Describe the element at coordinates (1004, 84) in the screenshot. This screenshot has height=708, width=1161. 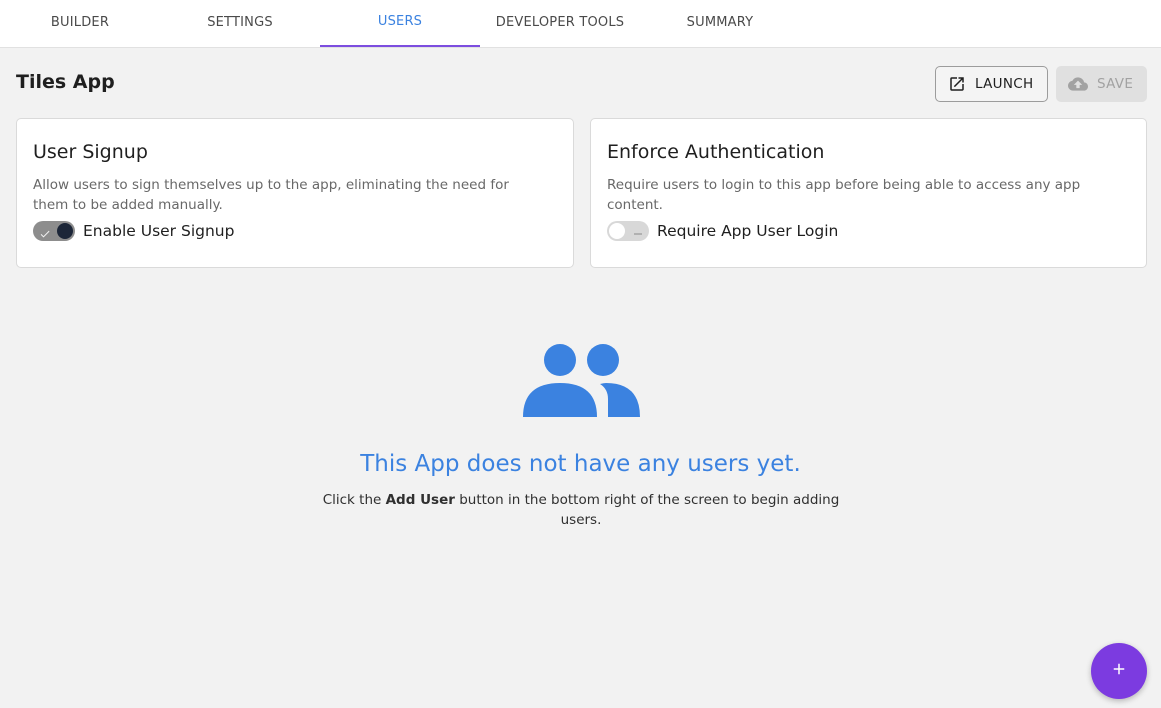
I see `launch-label: LAUNCH` at that location.